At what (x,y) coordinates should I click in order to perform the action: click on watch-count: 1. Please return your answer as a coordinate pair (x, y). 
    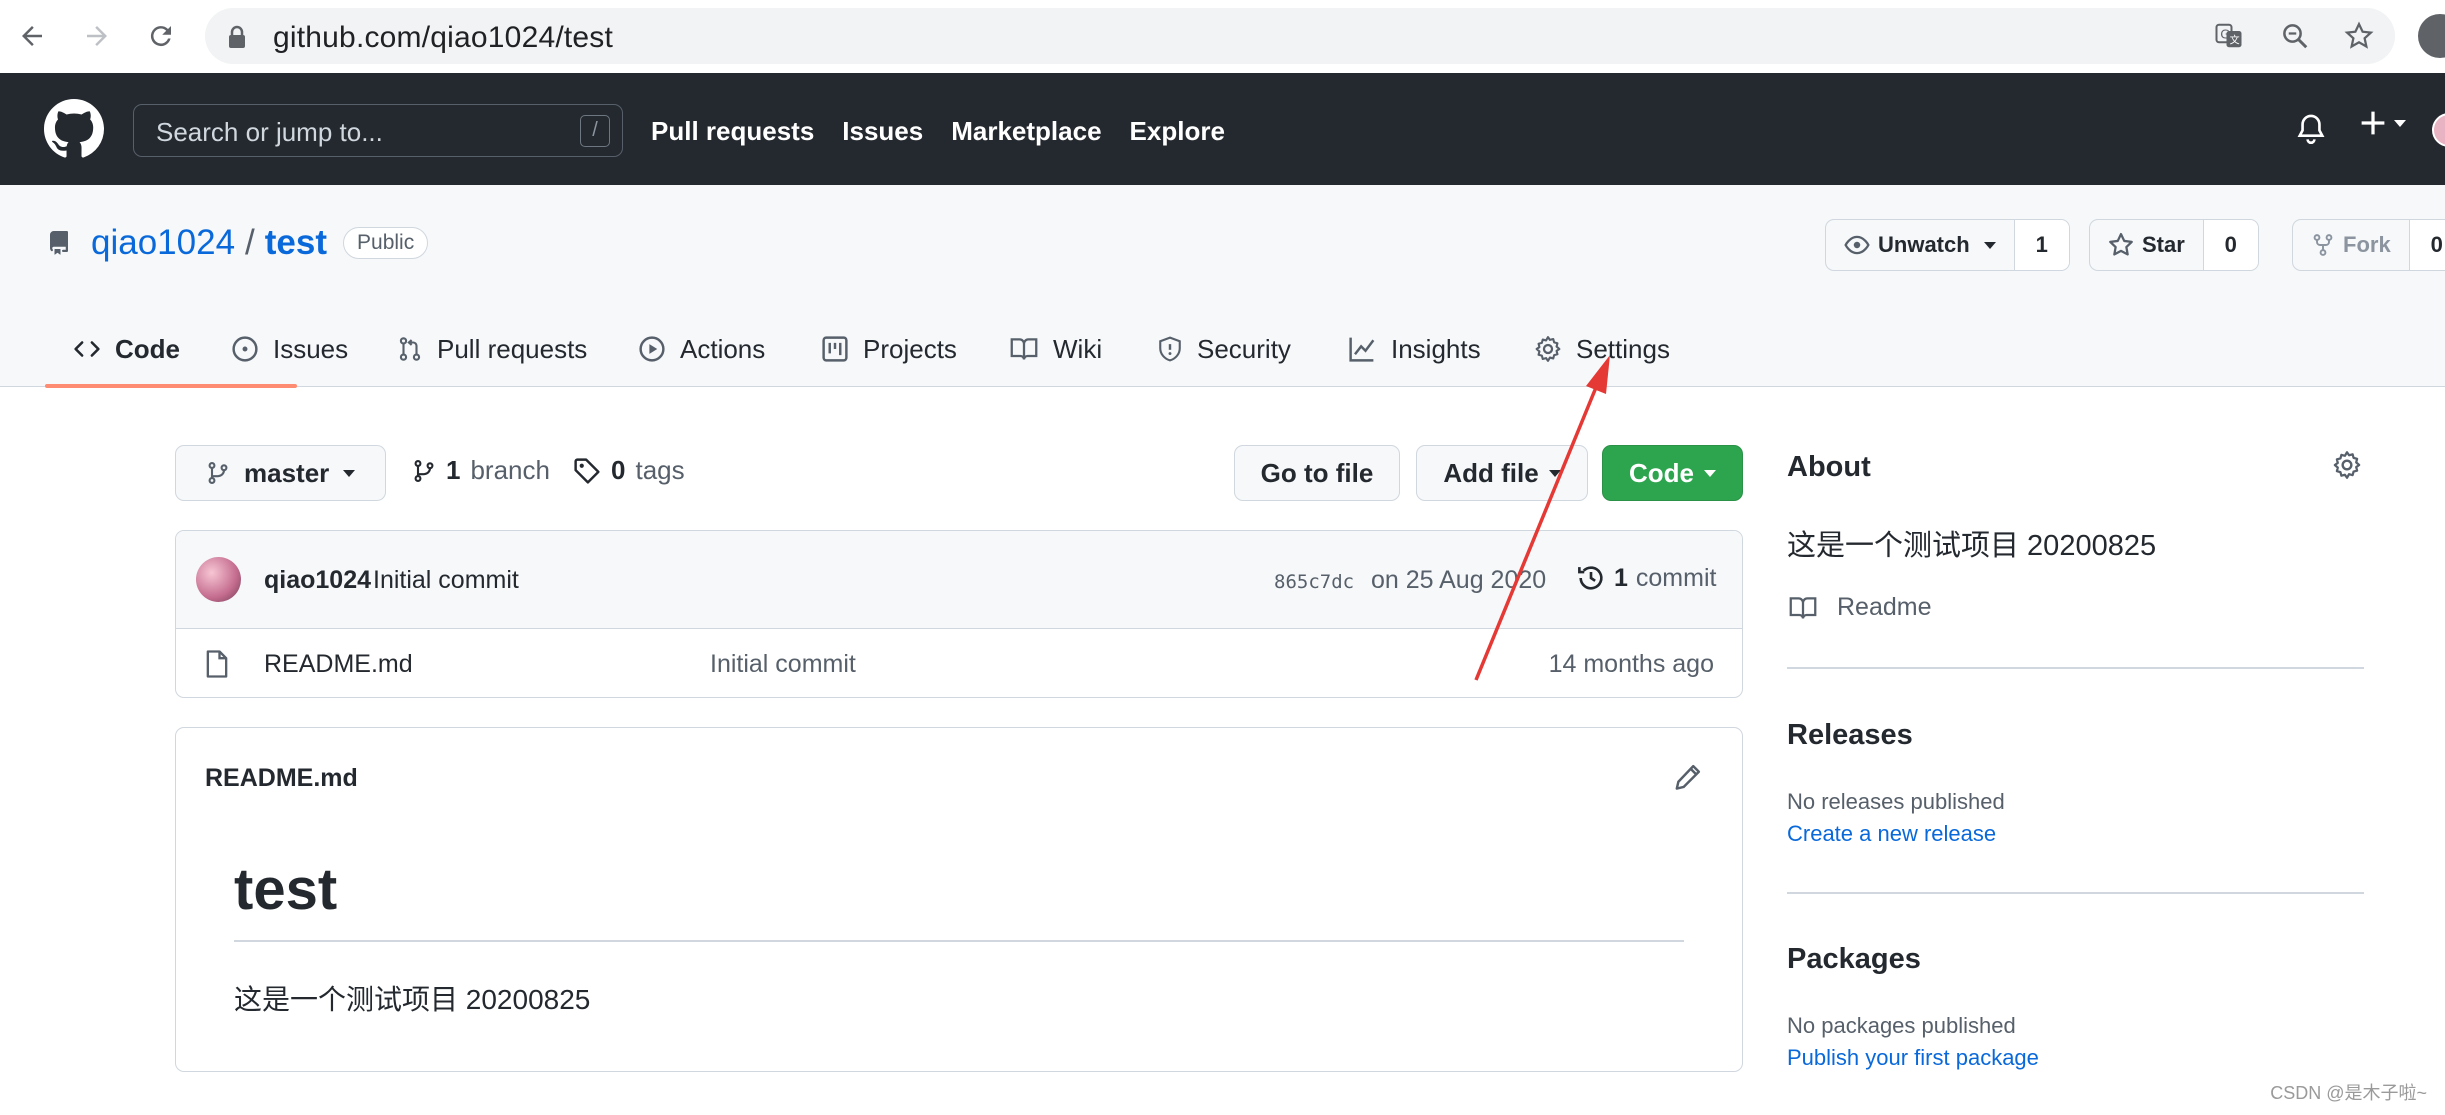
    Looking at the image, I should click on (2041, 245).